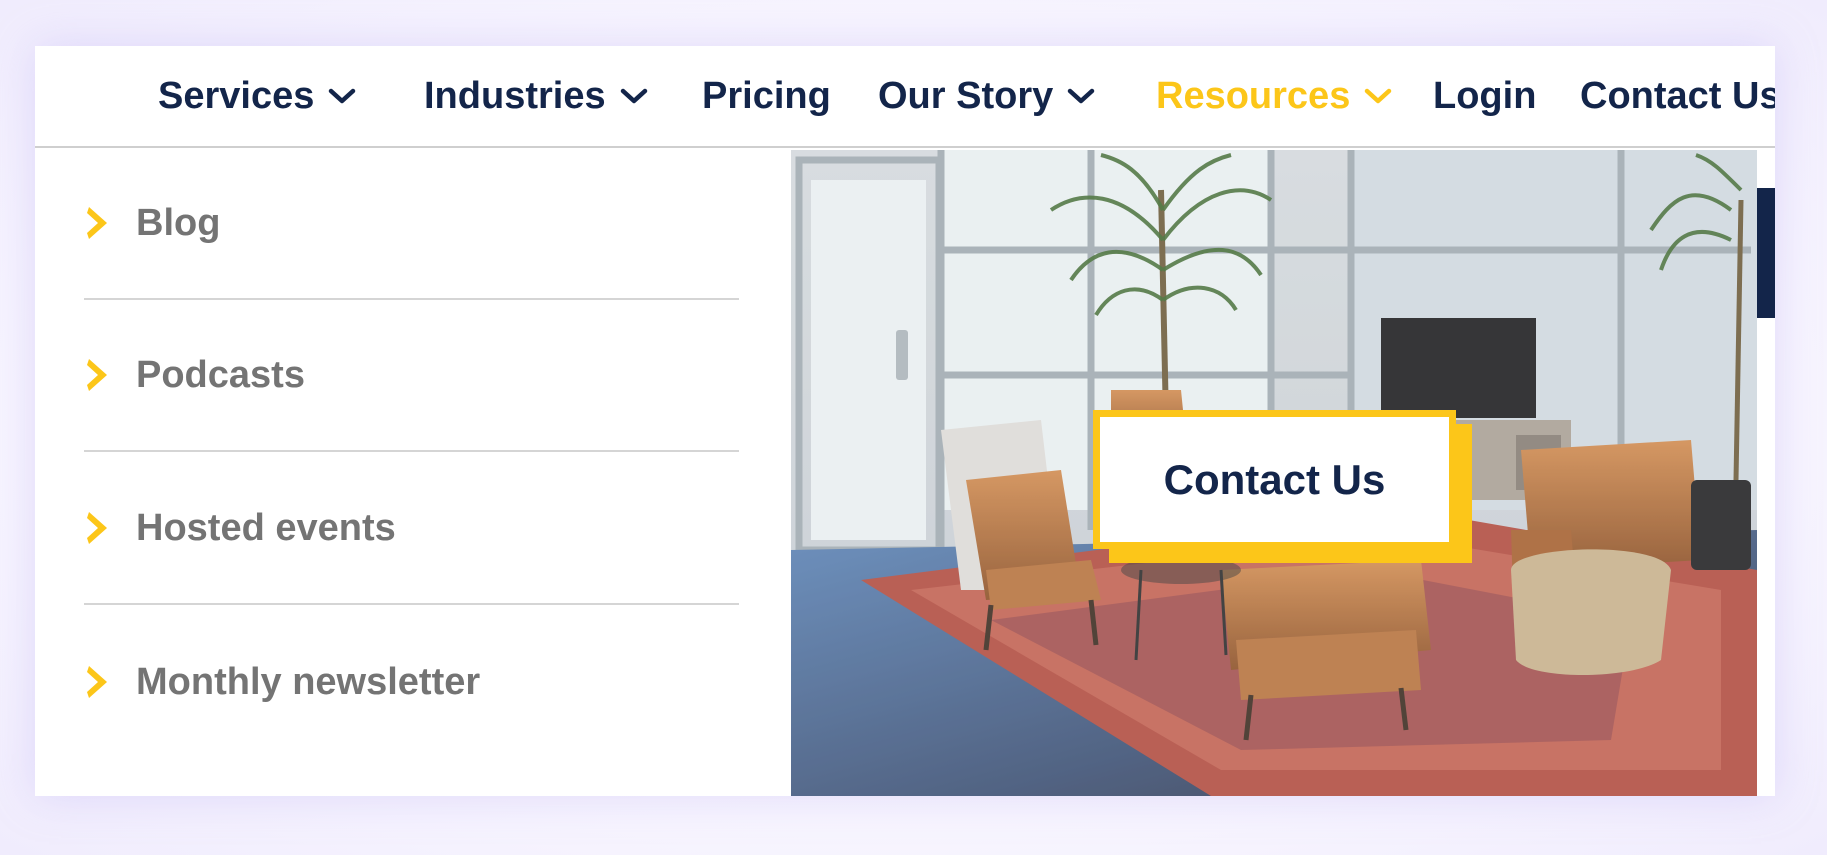 This screenshot has height=855, width=1827. Describe the element at coordinates (178, 222) in the screenshot. I see `menu-item-label: Blog` at that location.